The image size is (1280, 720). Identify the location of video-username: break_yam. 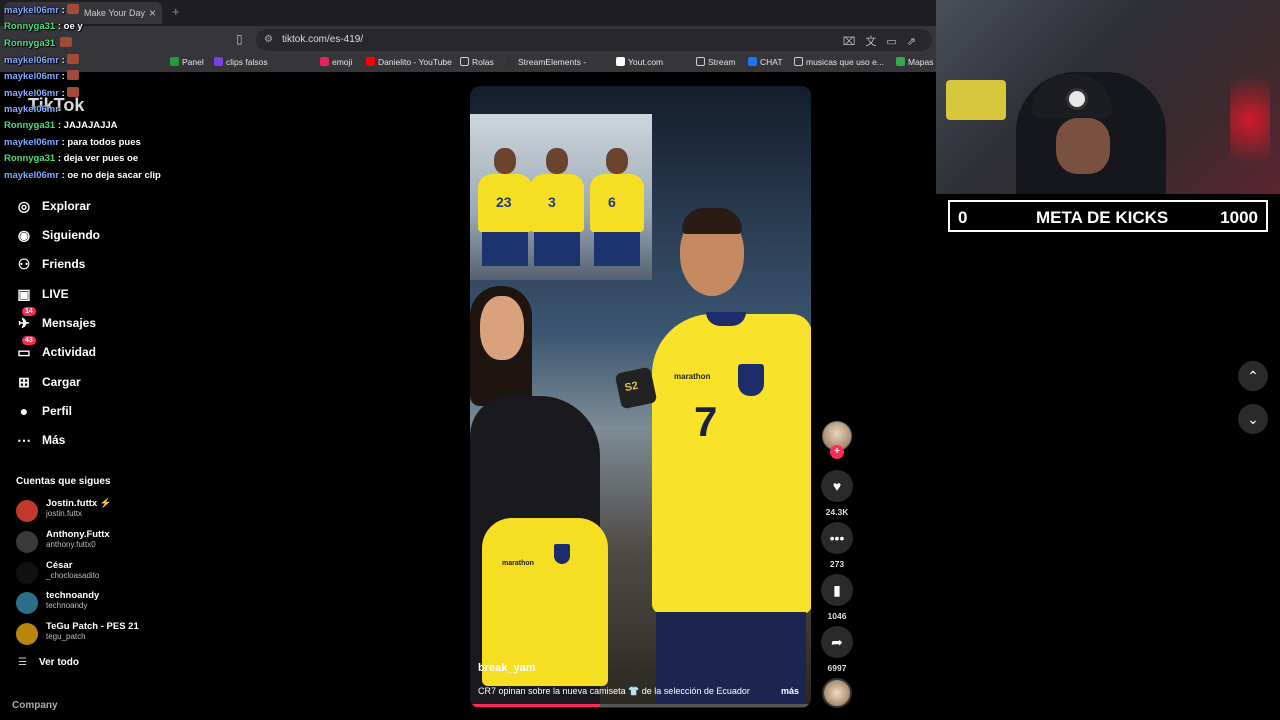
(507, 668).